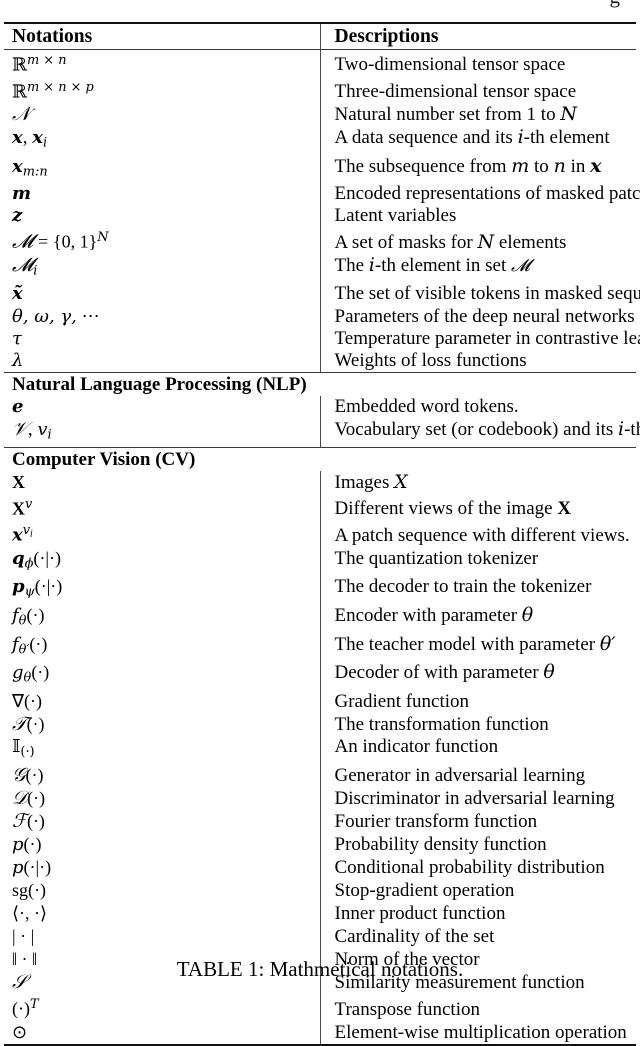 The image size is (640, 1046). What do you see at coordinates (30, 645) in the screenshot?
I see `notation-cell: fθ′(·)` at bounding box center [30, 645].